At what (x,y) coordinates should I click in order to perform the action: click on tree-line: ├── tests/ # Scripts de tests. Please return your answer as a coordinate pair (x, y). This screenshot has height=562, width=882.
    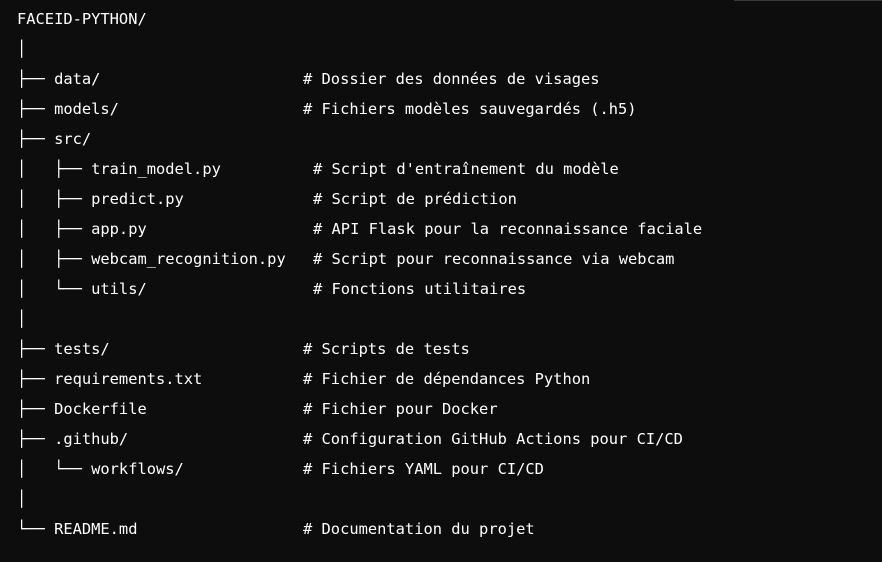
    Looking at the image, I should click on (449, 349).